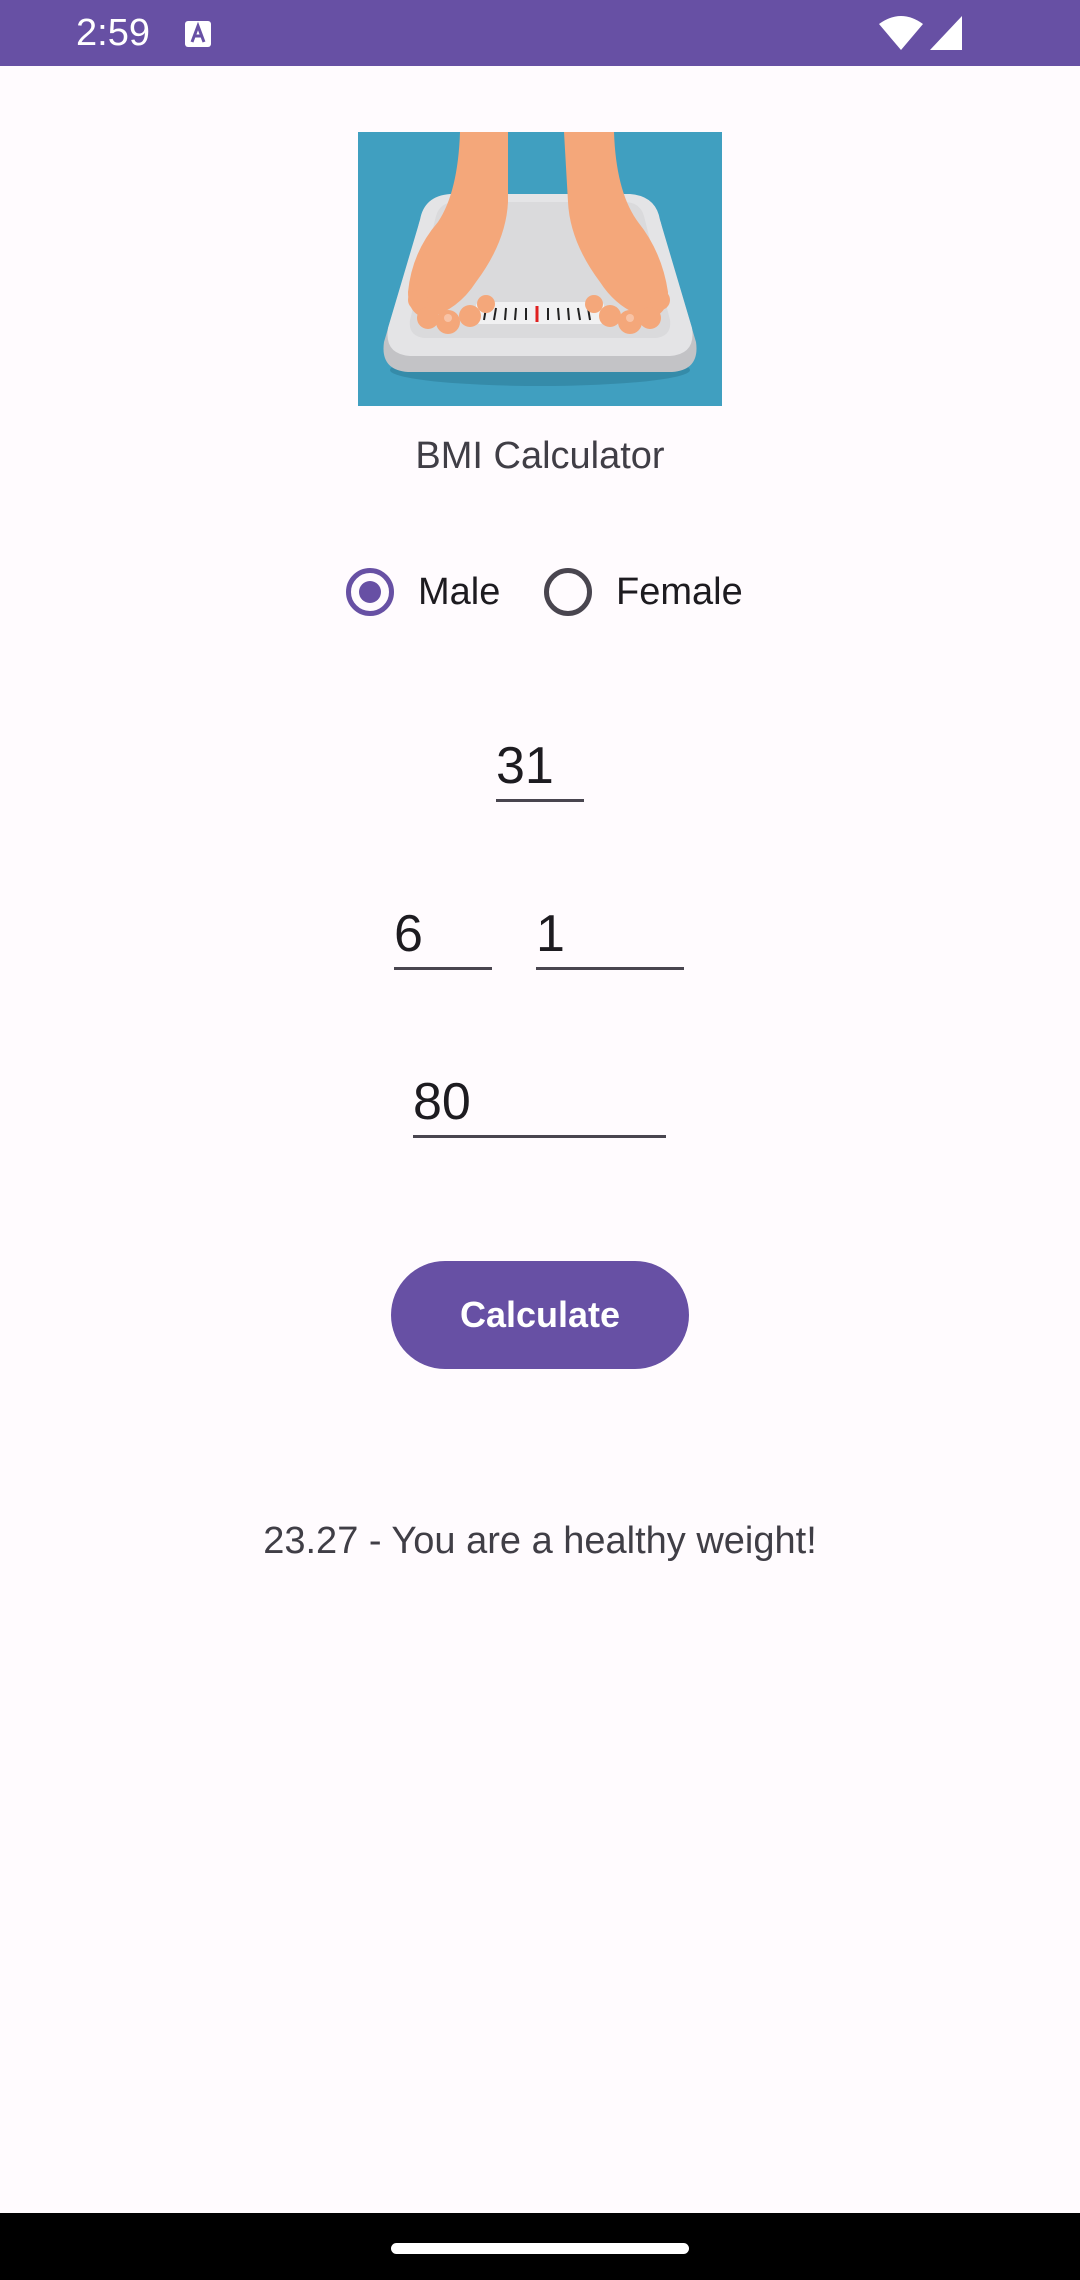 The width and height of the screenshot is (1080, 2280). What do you see at coordinates (679, 591) in the screenshot?
I see `radio-female-label: Female` at bounding box center [679, 591].